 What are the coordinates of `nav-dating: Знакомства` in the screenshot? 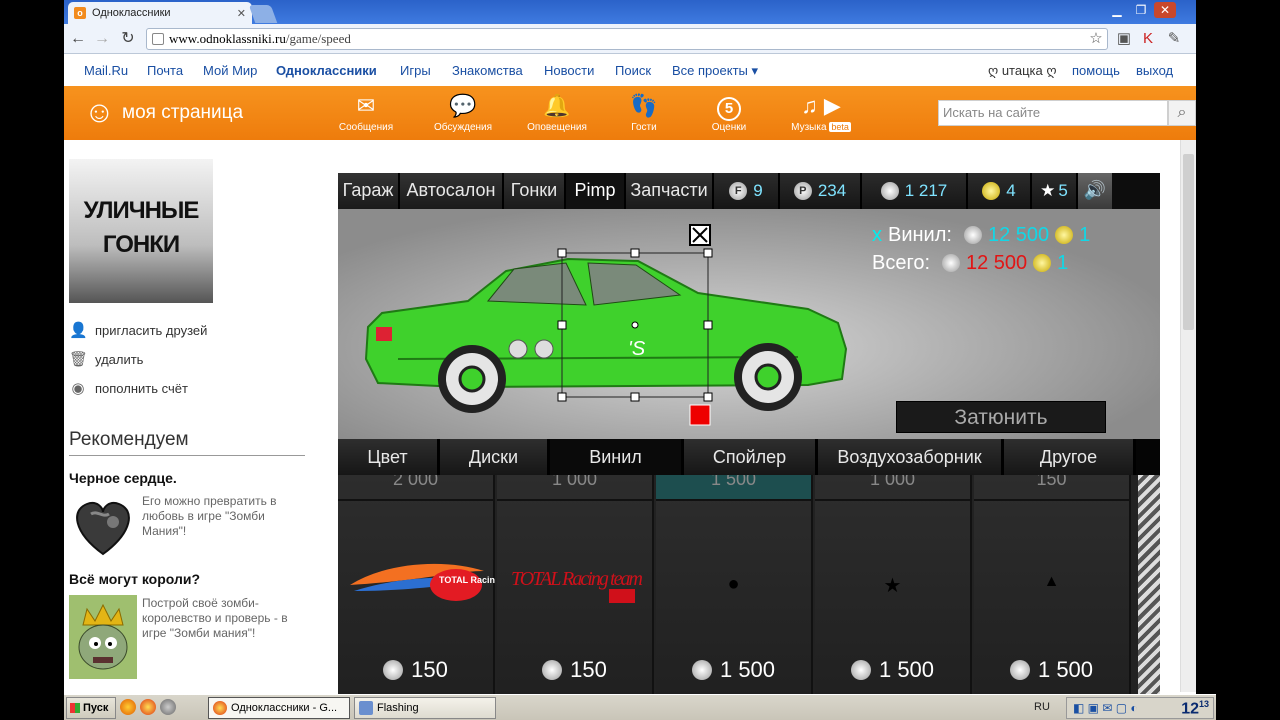 It's located at (487, 70).